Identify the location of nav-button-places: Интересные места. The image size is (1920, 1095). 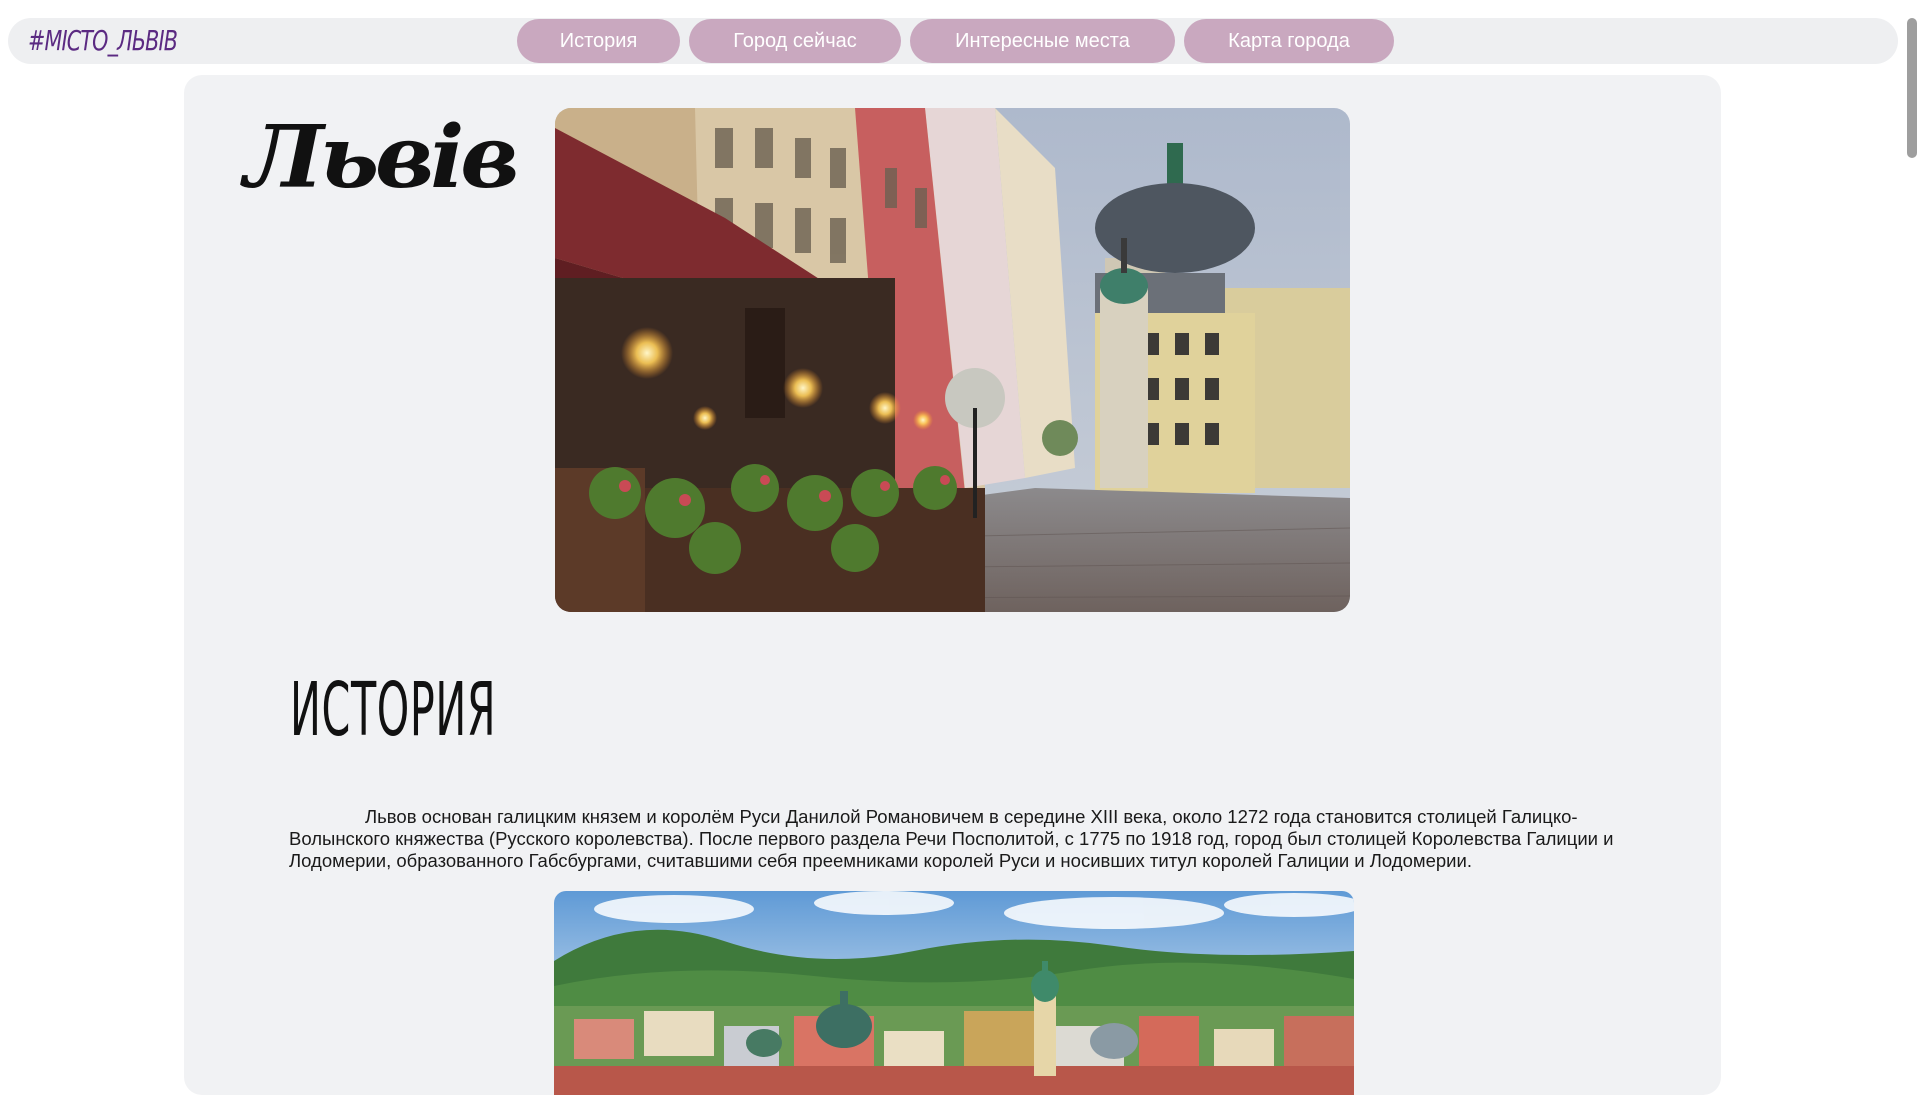
(1042, 41).